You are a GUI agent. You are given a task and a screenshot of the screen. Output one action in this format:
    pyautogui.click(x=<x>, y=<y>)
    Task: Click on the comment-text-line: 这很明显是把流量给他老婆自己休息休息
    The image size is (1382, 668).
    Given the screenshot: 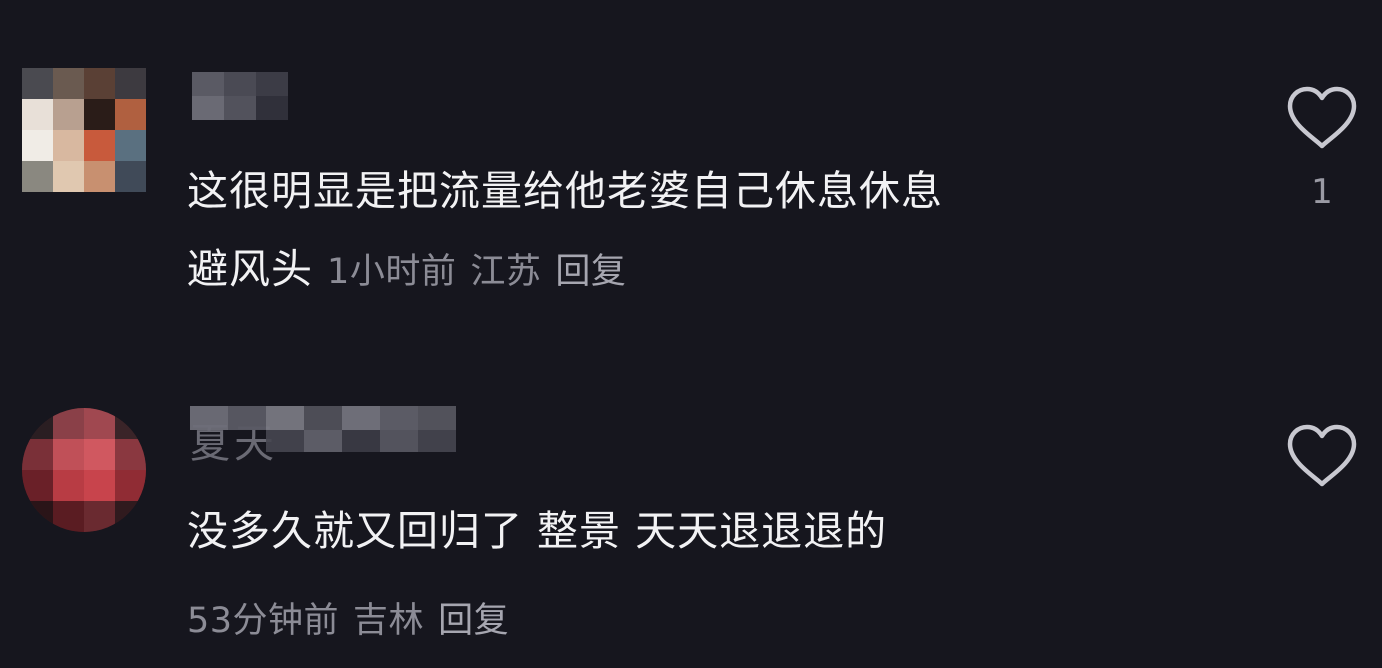 What is the action you would take?
    pyautogui.click(x=565, y=191)
    